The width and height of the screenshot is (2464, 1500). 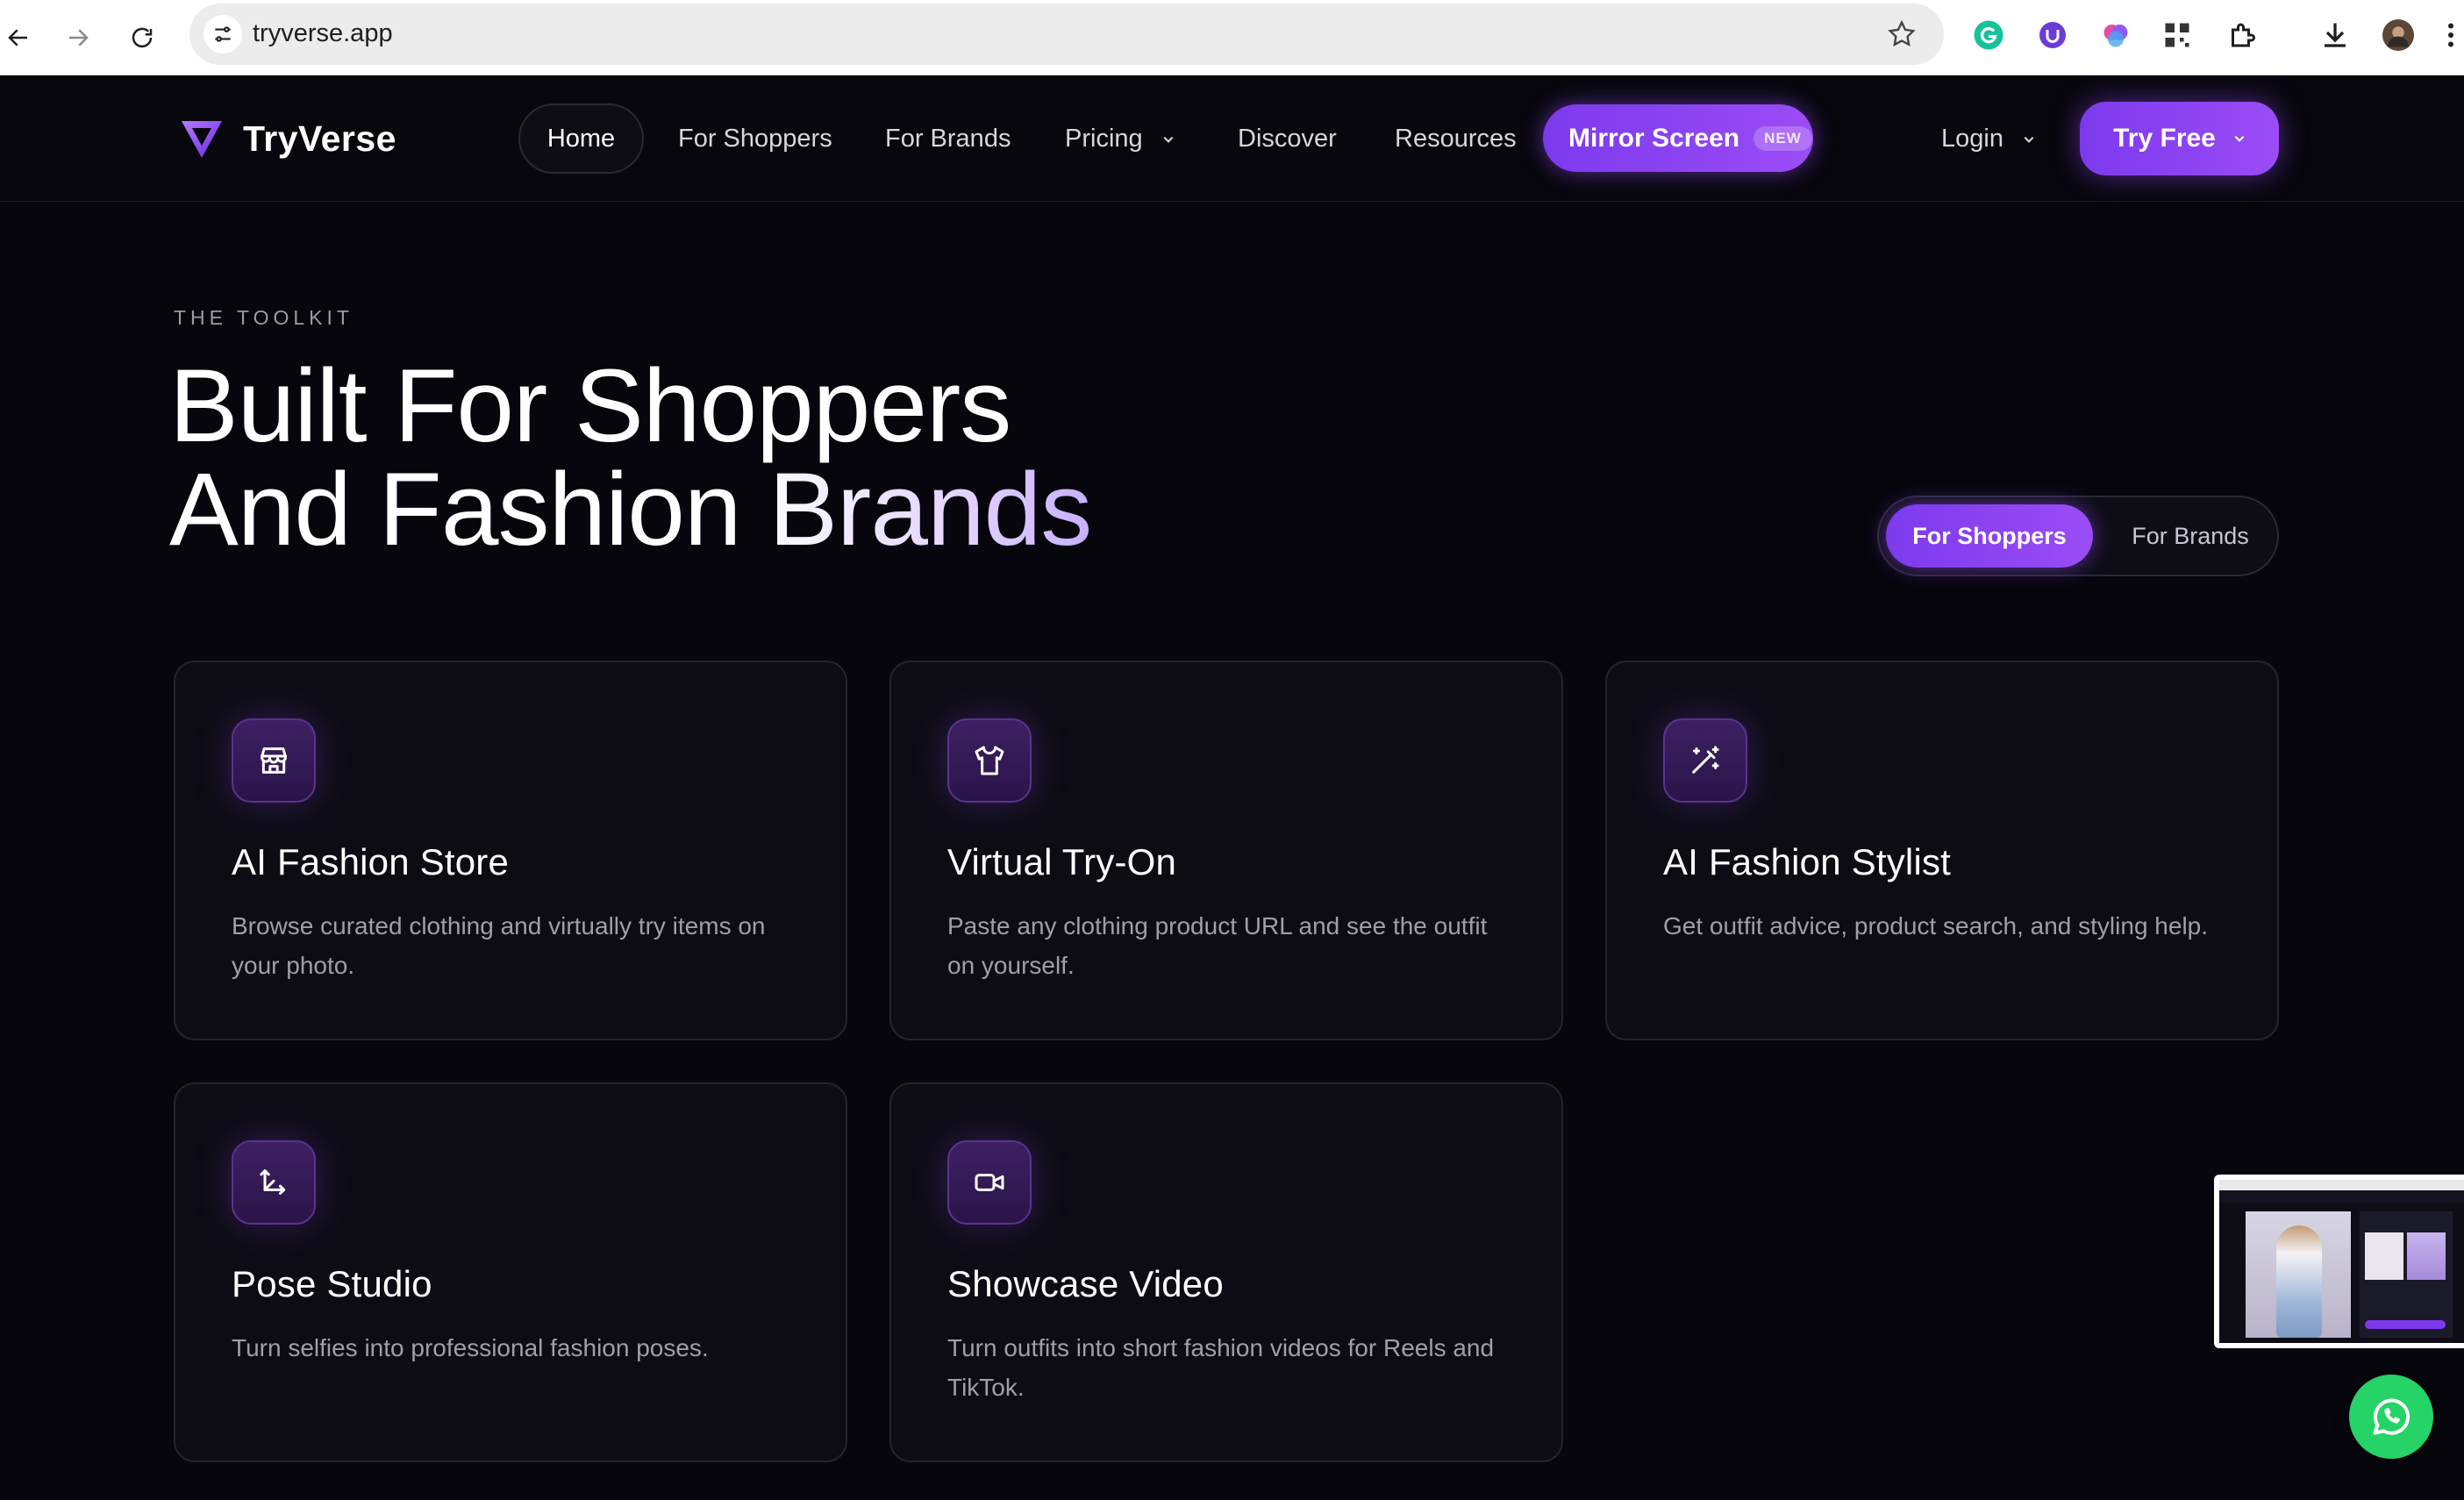 I want to click on reload-button, so click(x=142, y=37).